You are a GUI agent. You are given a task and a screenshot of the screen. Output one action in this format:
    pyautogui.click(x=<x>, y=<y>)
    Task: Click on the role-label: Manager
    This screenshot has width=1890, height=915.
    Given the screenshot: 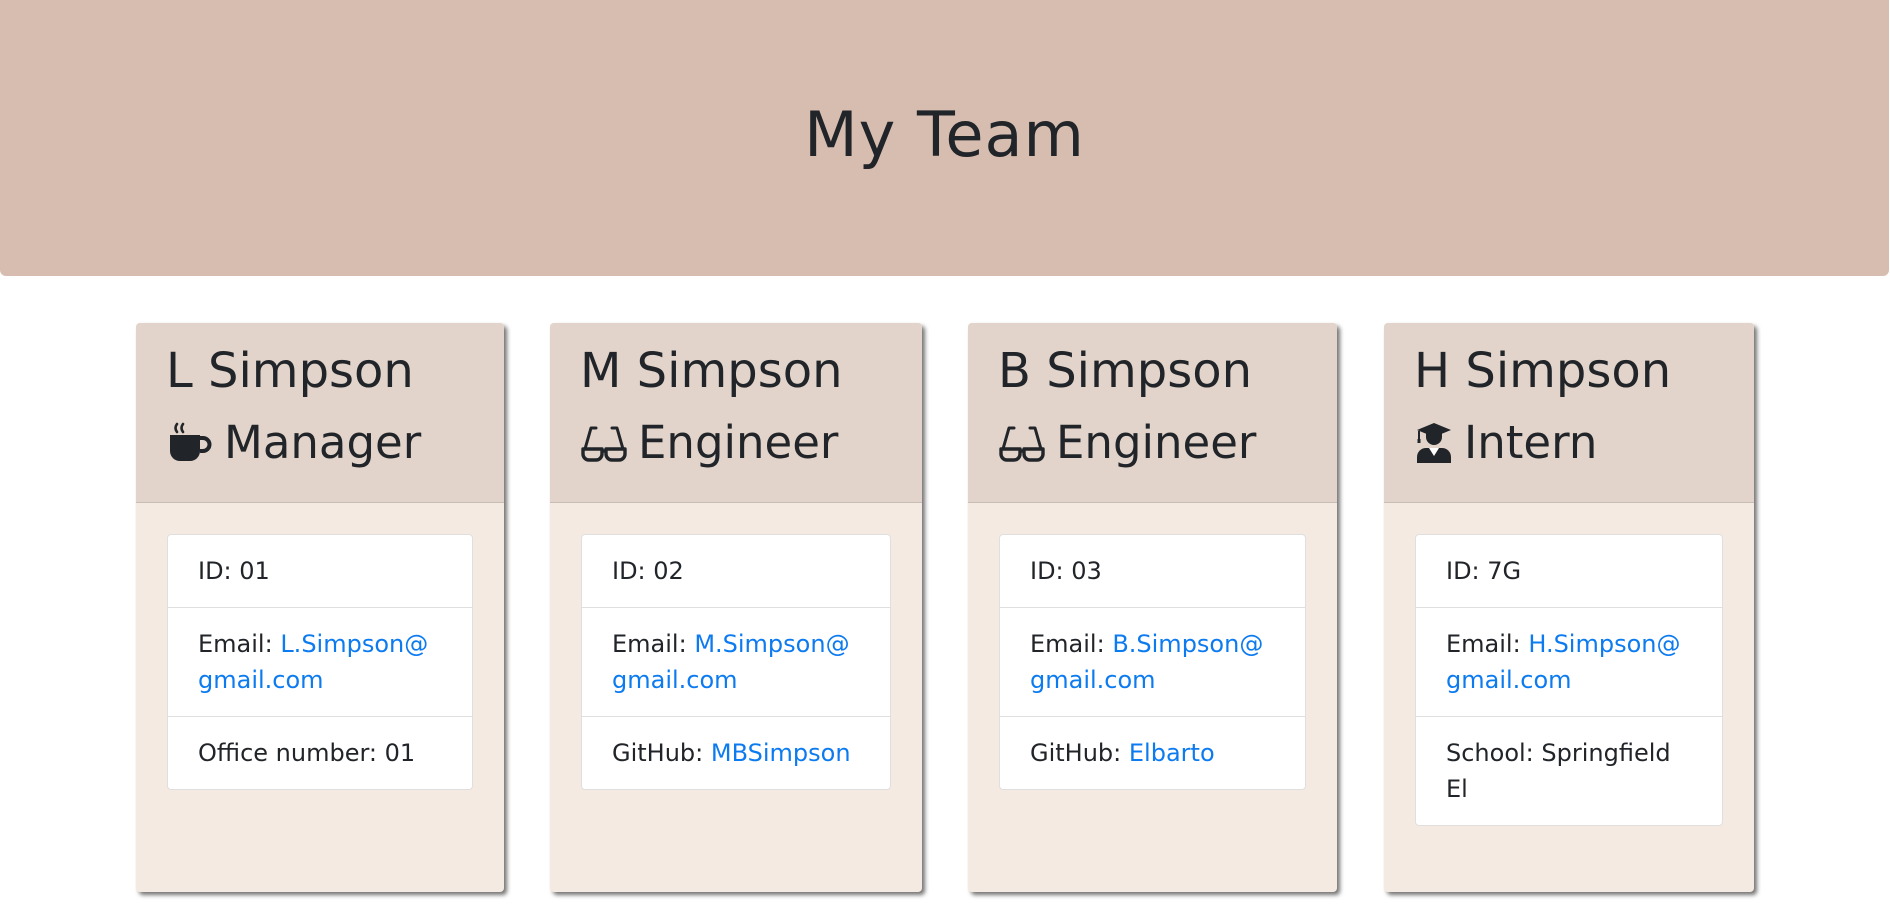 What is the action you would take?
    pyautogui.click(x=323, y=442)
    